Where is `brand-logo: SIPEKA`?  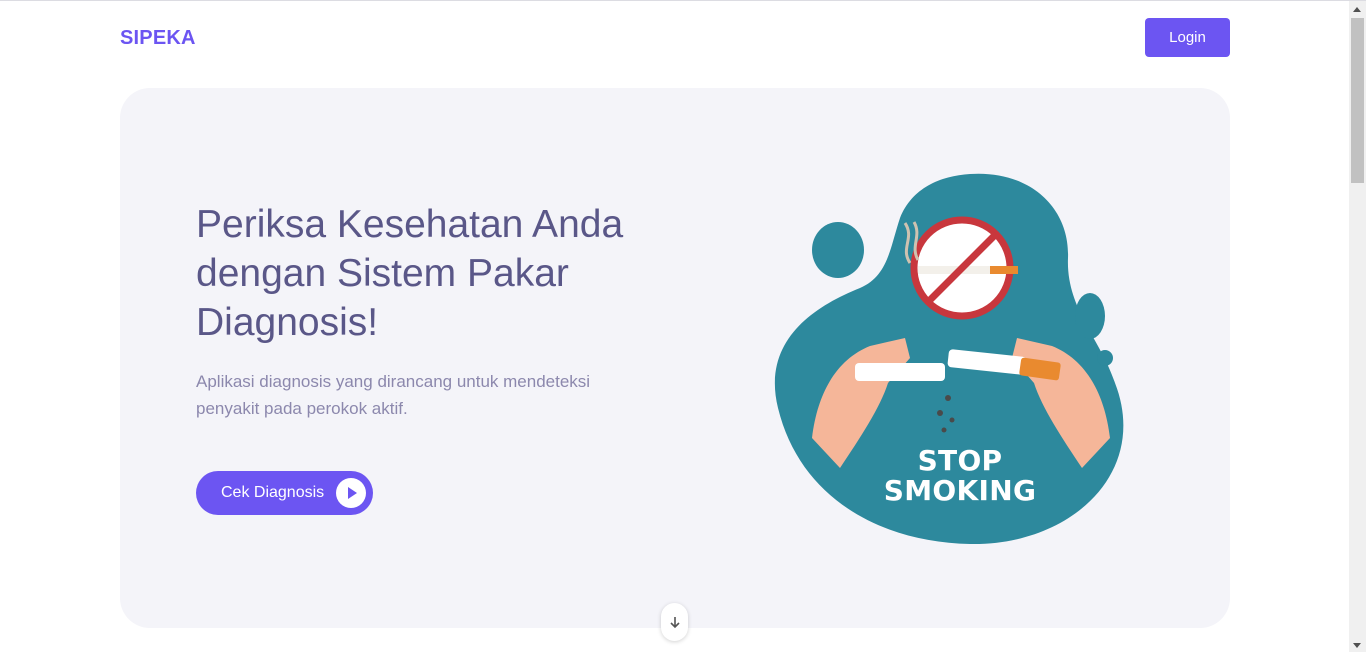 brand-logo: SIPEKA is located at coordinates (158, 38).